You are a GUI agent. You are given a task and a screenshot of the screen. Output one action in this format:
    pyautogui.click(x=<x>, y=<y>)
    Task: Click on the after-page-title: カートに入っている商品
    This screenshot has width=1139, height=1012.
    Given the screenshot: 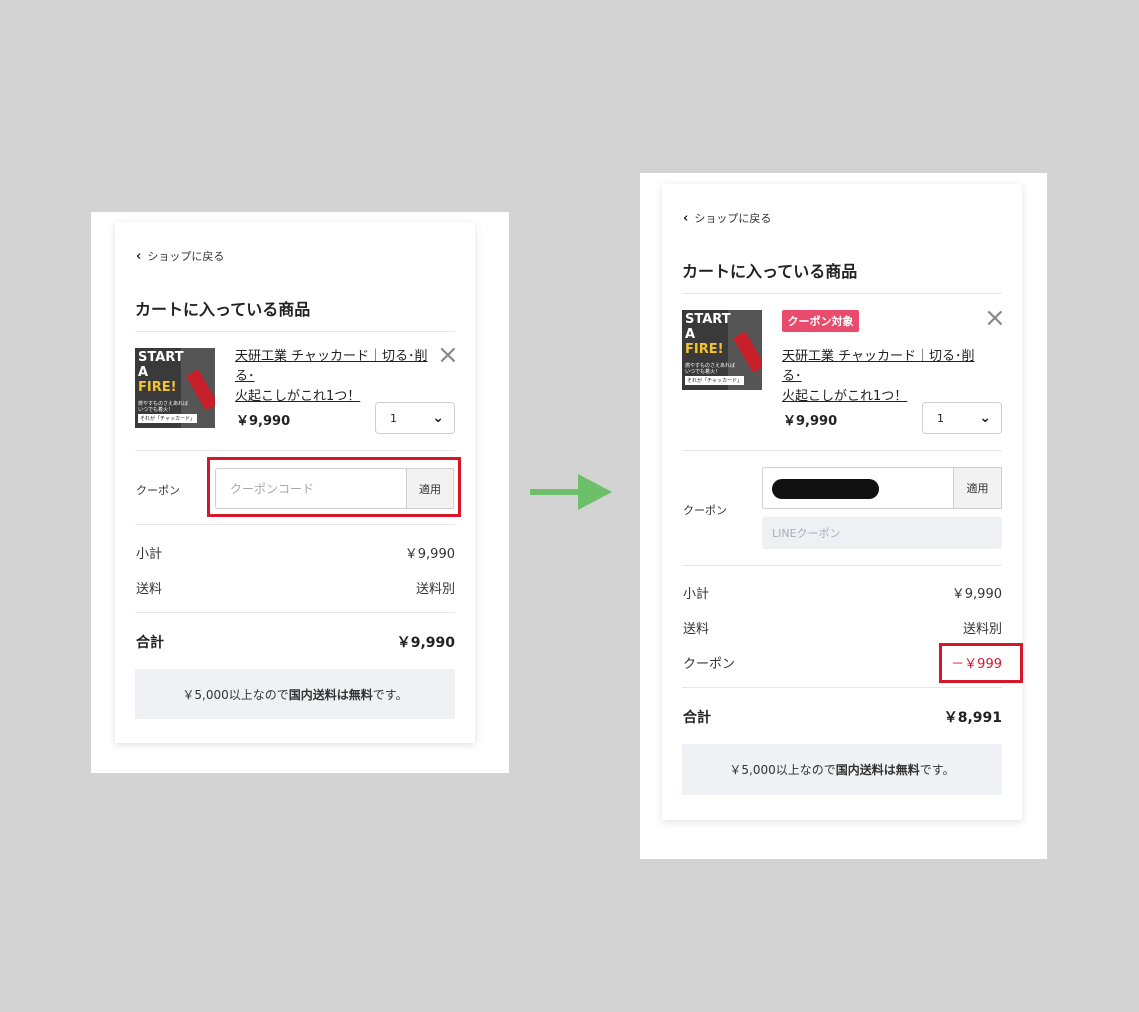 What is the action you would take?
    pyautogui.click(x=770, y=271)
    